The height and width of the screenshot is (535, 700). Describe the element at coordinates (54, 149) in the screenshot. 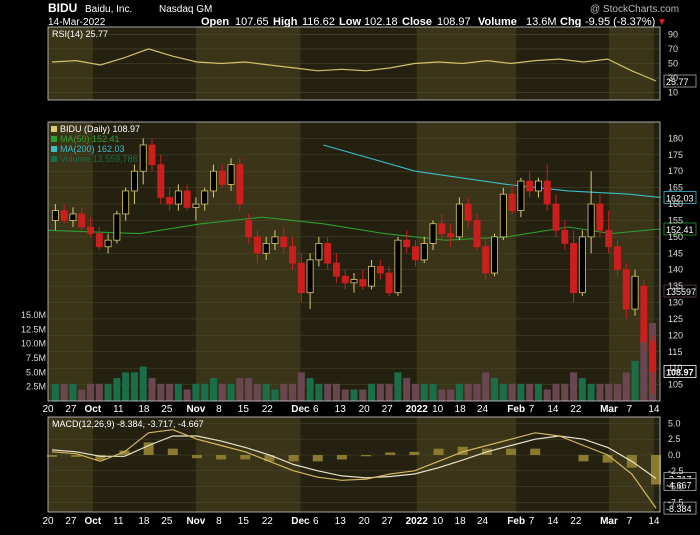

I see `price-legend-swatch` at that location.